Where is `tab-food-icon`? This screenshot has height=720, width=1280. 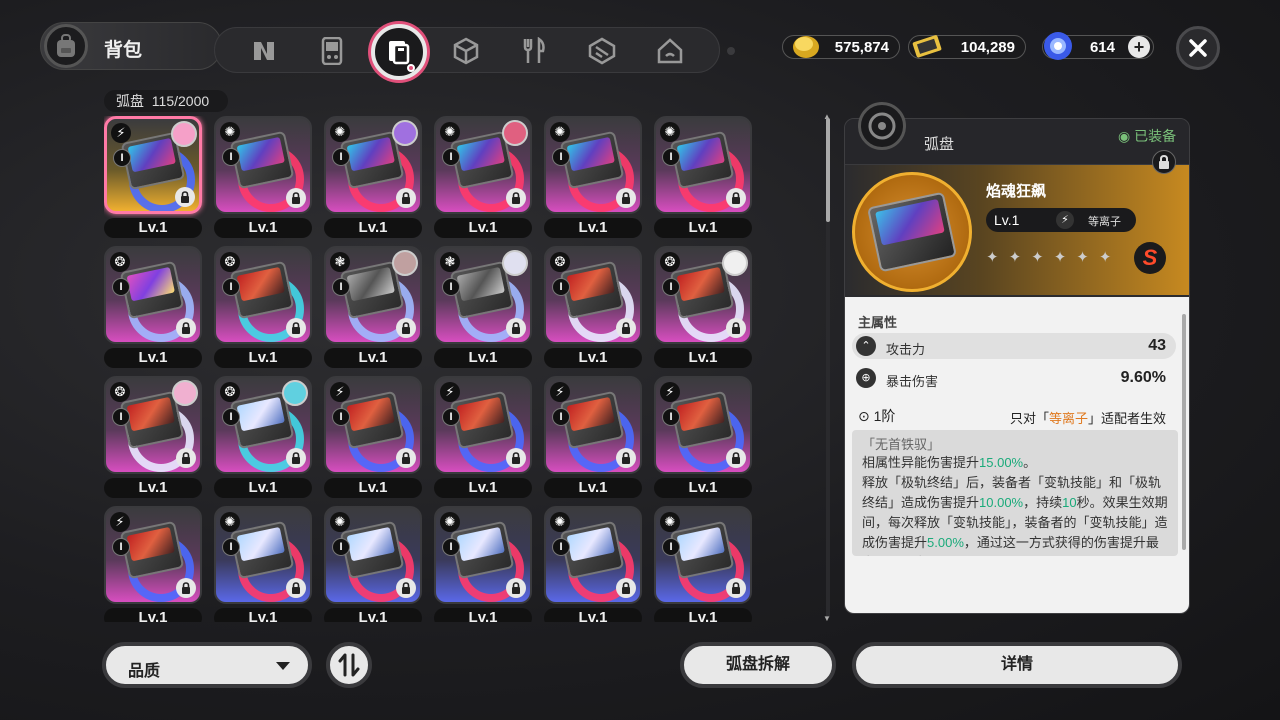
tab-food-icon is located at coordinates (534, 51).